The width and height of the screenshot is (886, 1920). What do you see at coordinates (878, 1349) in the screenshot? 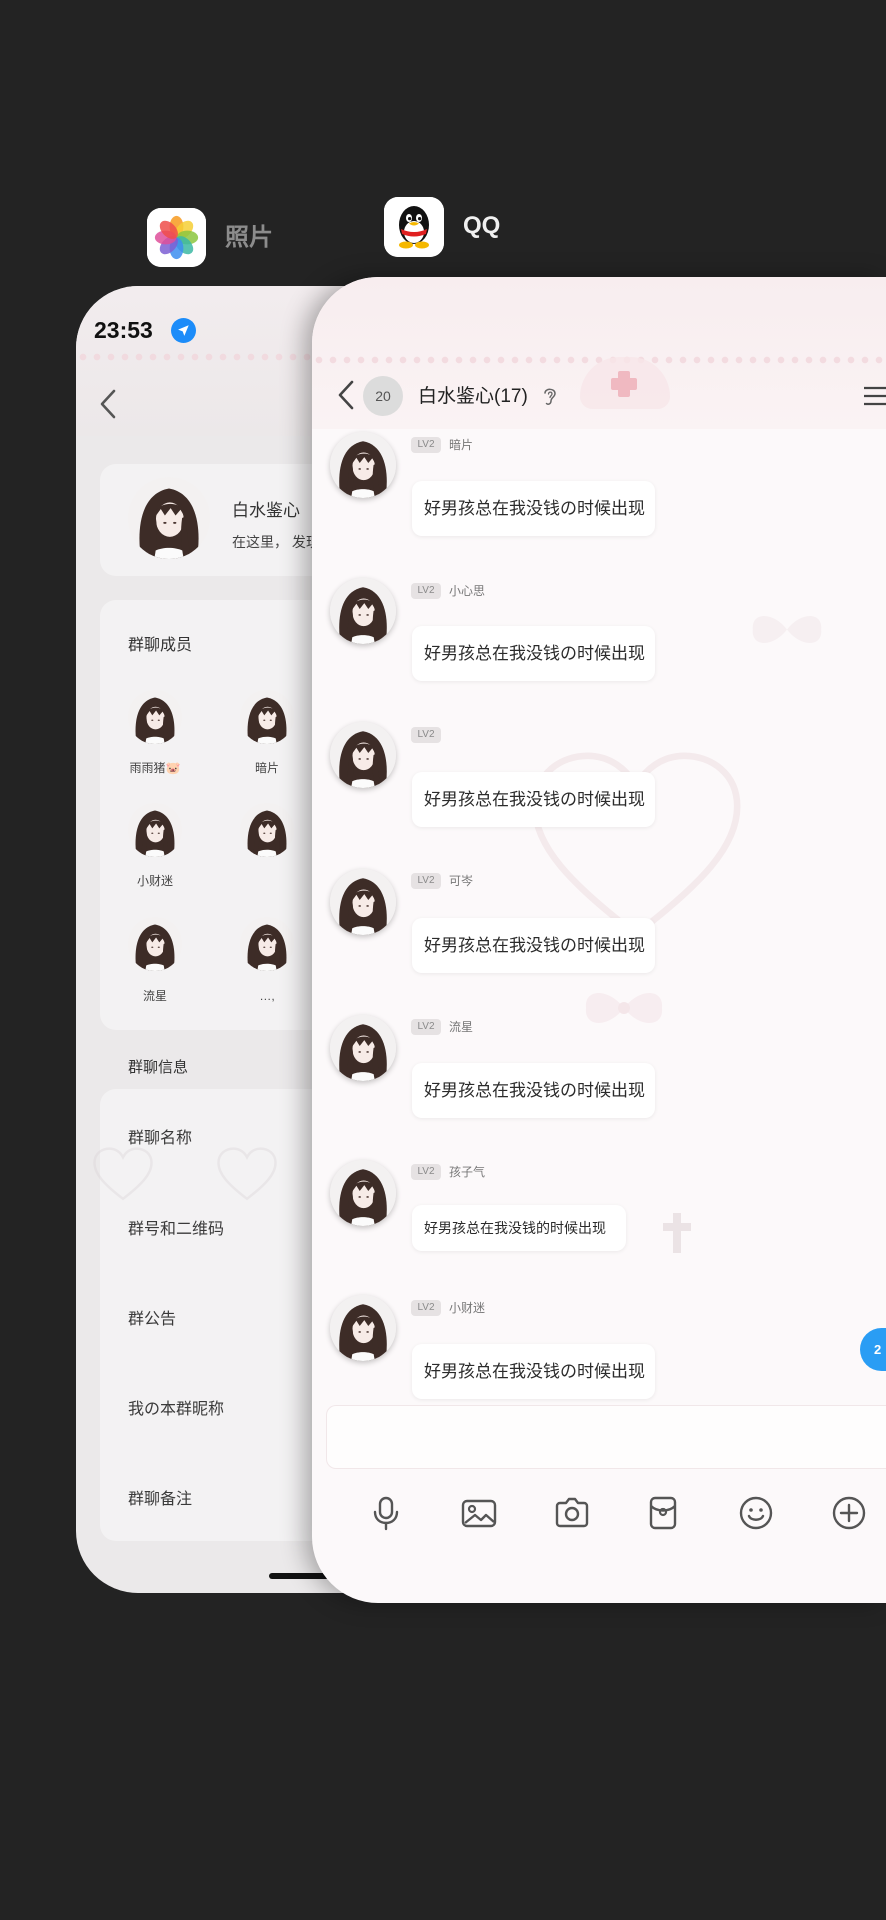
I see `new-message-count: 2` at bounding box center [878, 1349].